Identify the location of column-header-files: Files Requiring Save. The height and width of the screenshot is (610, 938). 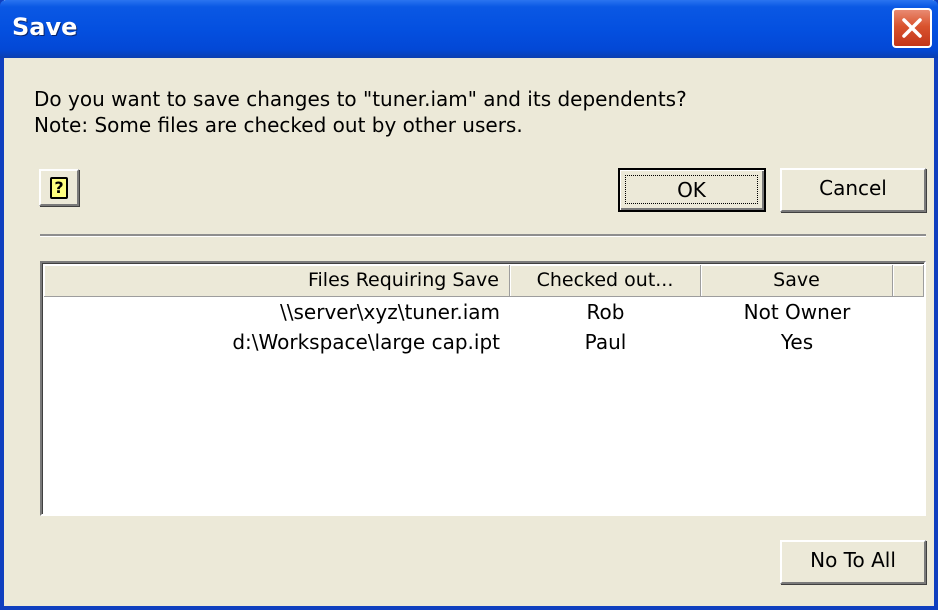
(277, 281).